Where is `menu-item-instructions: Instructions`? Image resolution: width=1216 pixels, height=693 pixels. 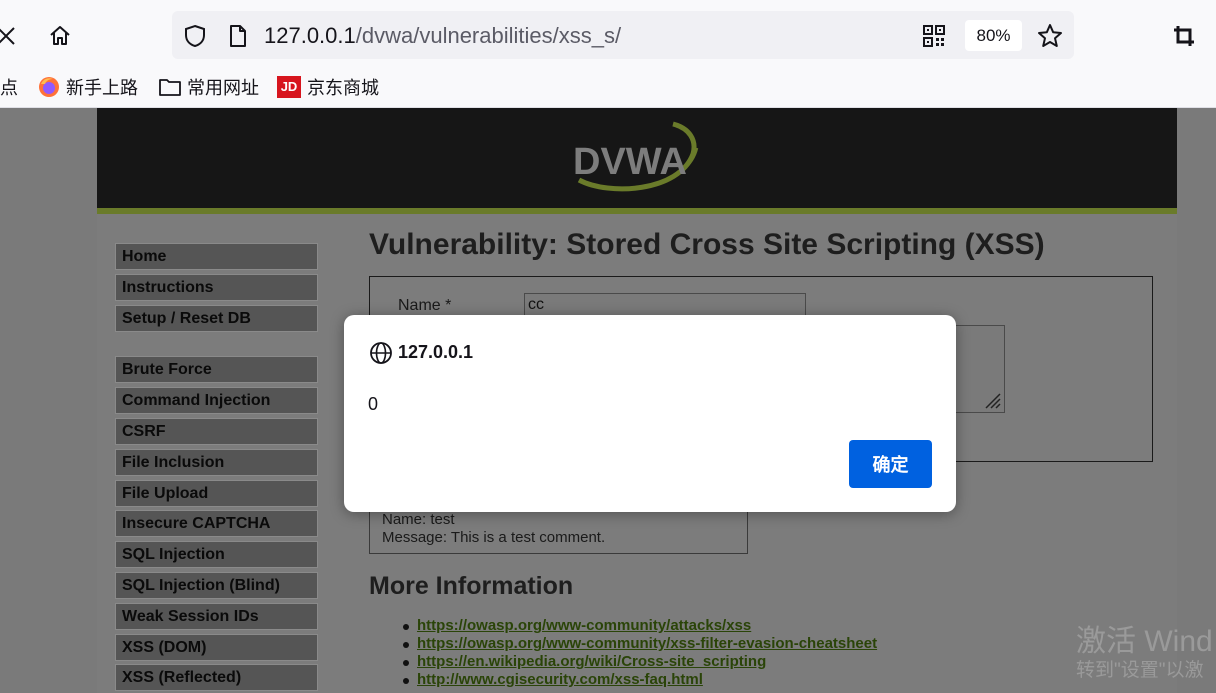
menu-item-instructions: Instructions is located at coordinates (216, 287).